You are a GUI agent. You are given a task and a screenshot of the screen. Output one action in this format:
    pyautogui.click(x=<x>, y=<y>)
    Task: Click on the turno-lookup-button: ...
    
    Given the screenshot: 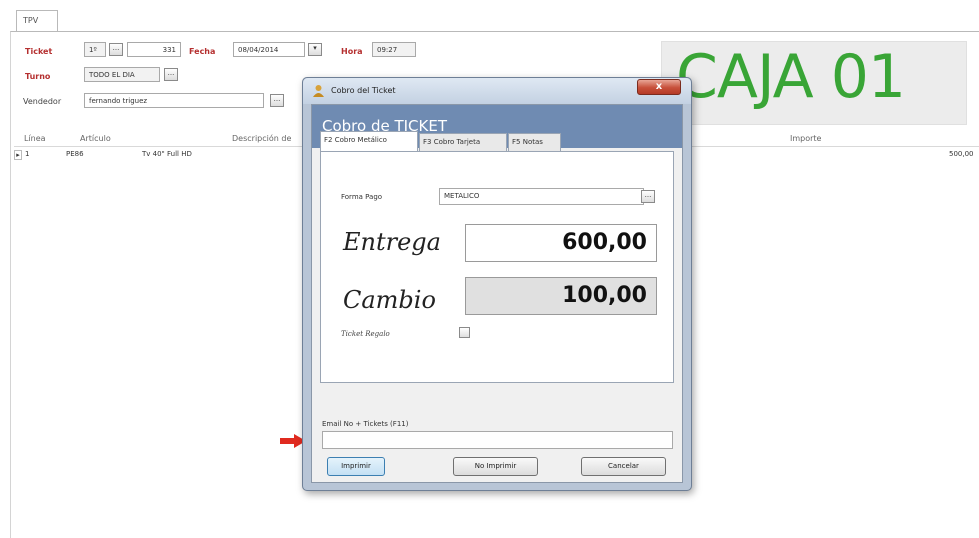 What is the action you would take?
    pyautogui.click(x=171, y=74)
    